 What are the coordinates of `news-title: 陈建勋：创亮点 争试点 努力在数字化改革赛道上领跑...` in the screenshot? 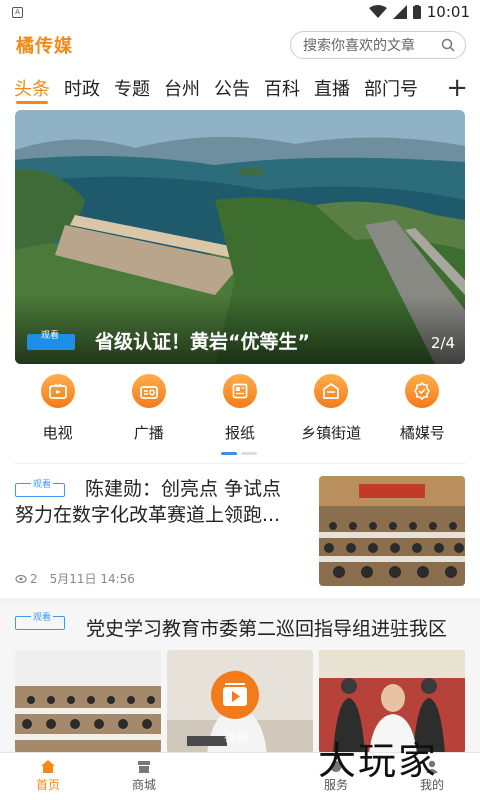 It's located at (148, 502).